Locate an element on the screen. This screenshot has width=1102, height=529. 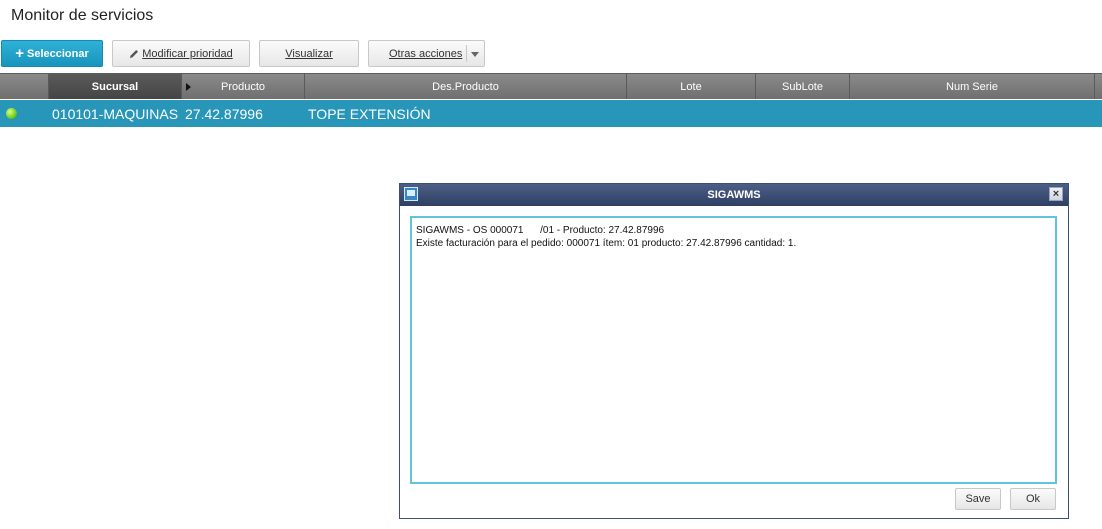
view-button: Visualizar is located at coordinates (309, 53).